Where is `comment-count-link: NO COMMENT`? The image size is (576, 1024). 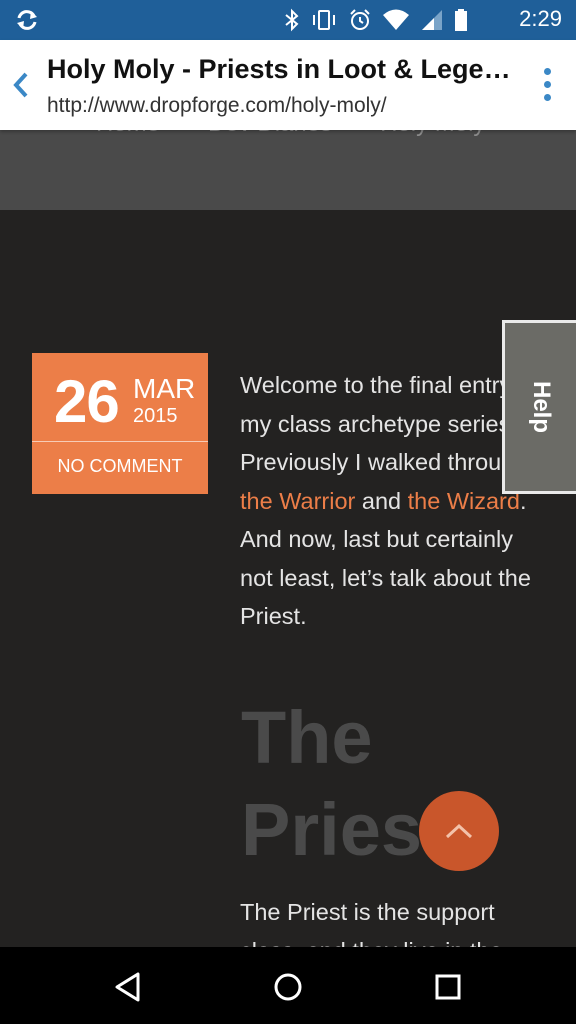 comment-count-link: NO COMMENT is located at coordinates (120, 466).